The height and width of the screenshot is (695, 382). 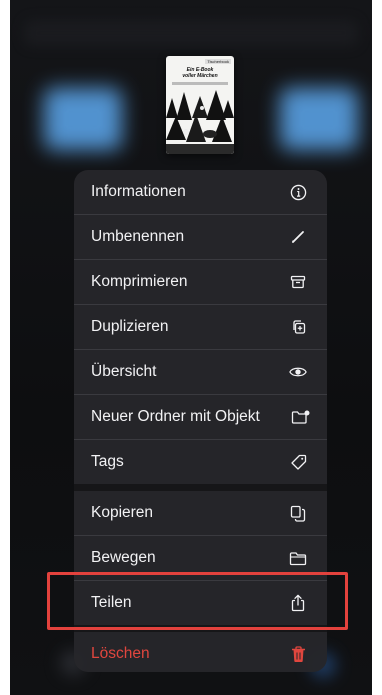 I want to click on menu-item-loeschen: Löschen, so click(x=200, y=652).